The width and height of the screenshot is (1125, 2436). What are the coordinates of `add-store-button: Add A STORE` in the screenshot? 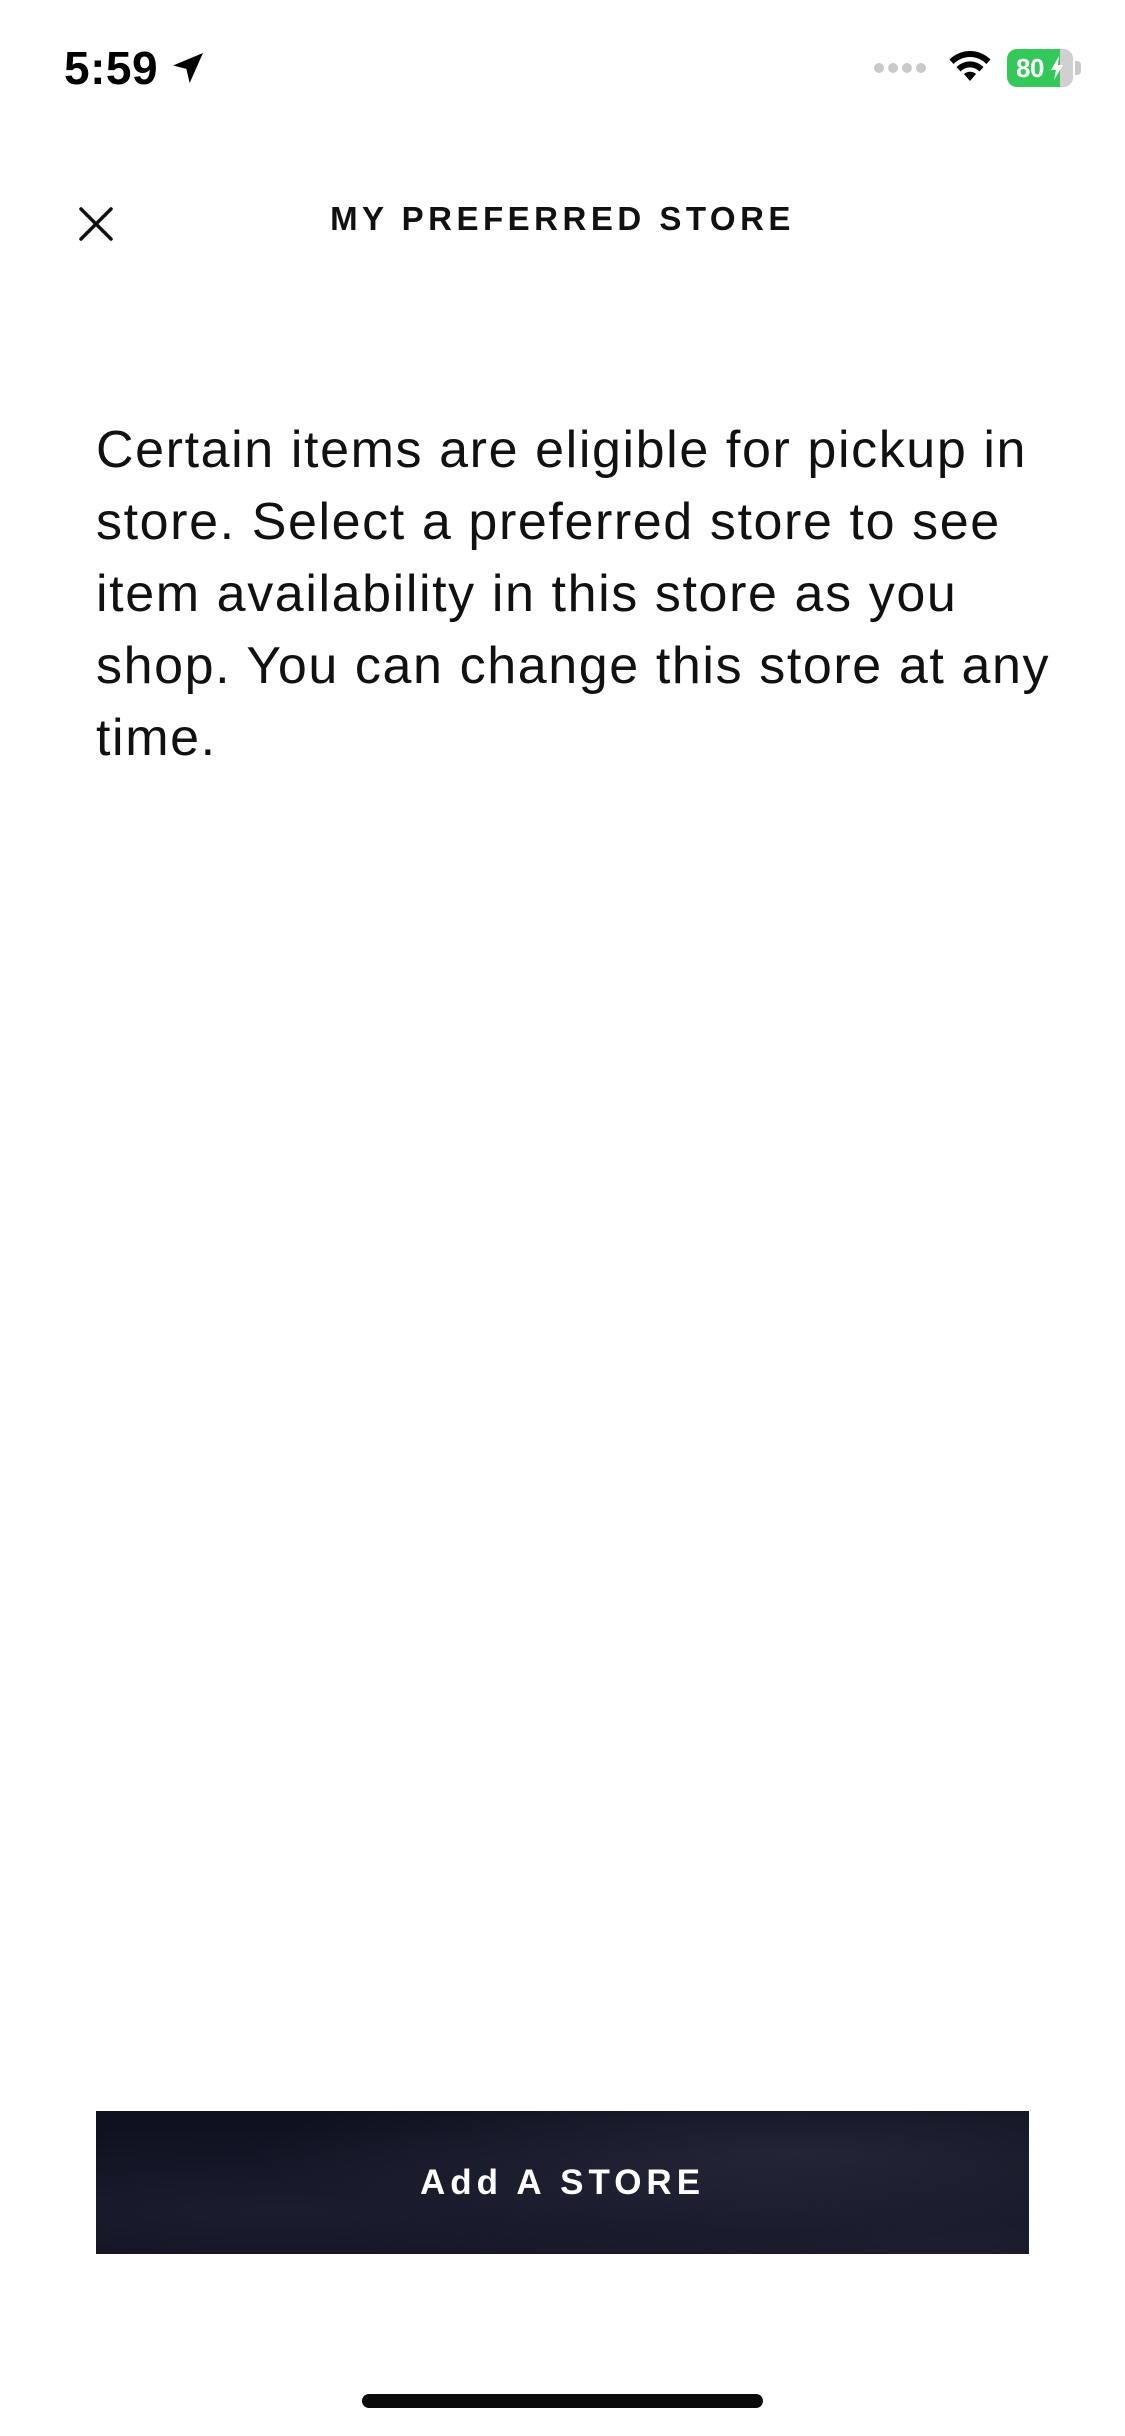 It's located at (562, 2182).